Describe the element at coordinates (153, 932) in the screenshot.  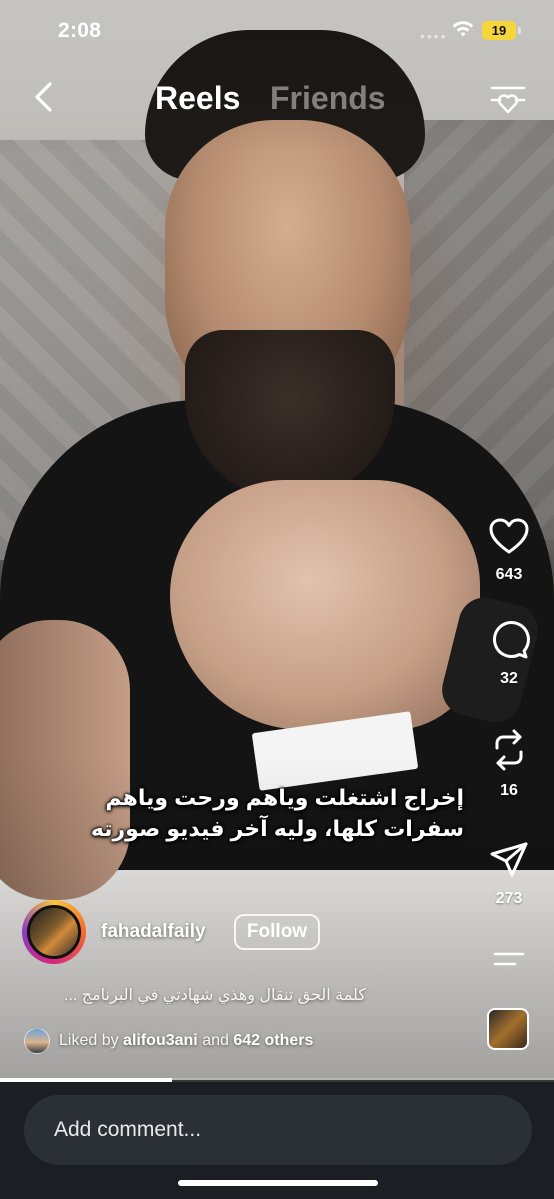
I see `author-username: fahadalfaily` at that location.